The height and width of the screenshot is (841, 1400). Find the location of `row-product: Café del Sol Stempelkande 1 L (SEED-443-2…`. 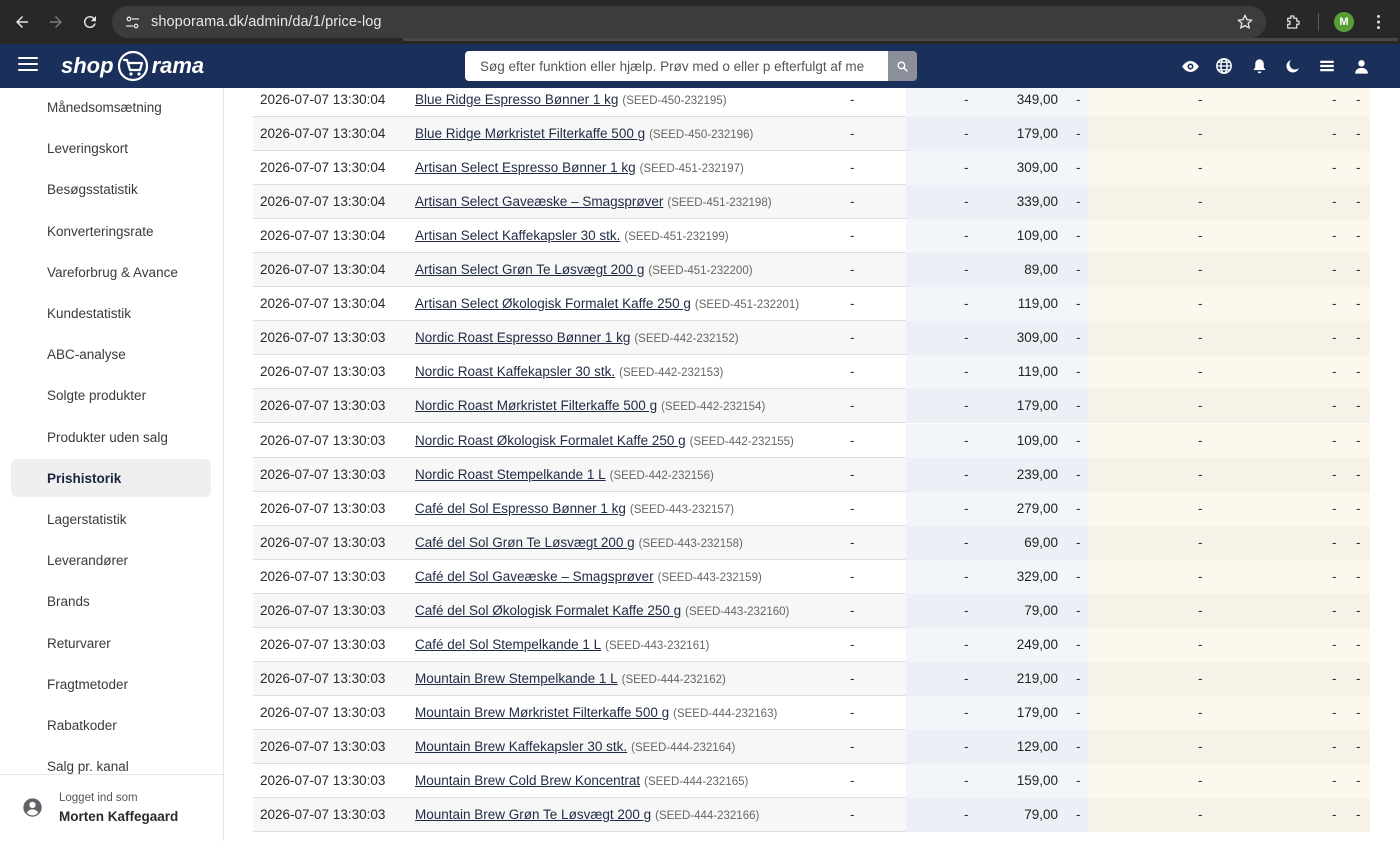

row-product: Café del Sol Stempelkande 1 L (SEED-443-2… is located at coordinates (562, 644).